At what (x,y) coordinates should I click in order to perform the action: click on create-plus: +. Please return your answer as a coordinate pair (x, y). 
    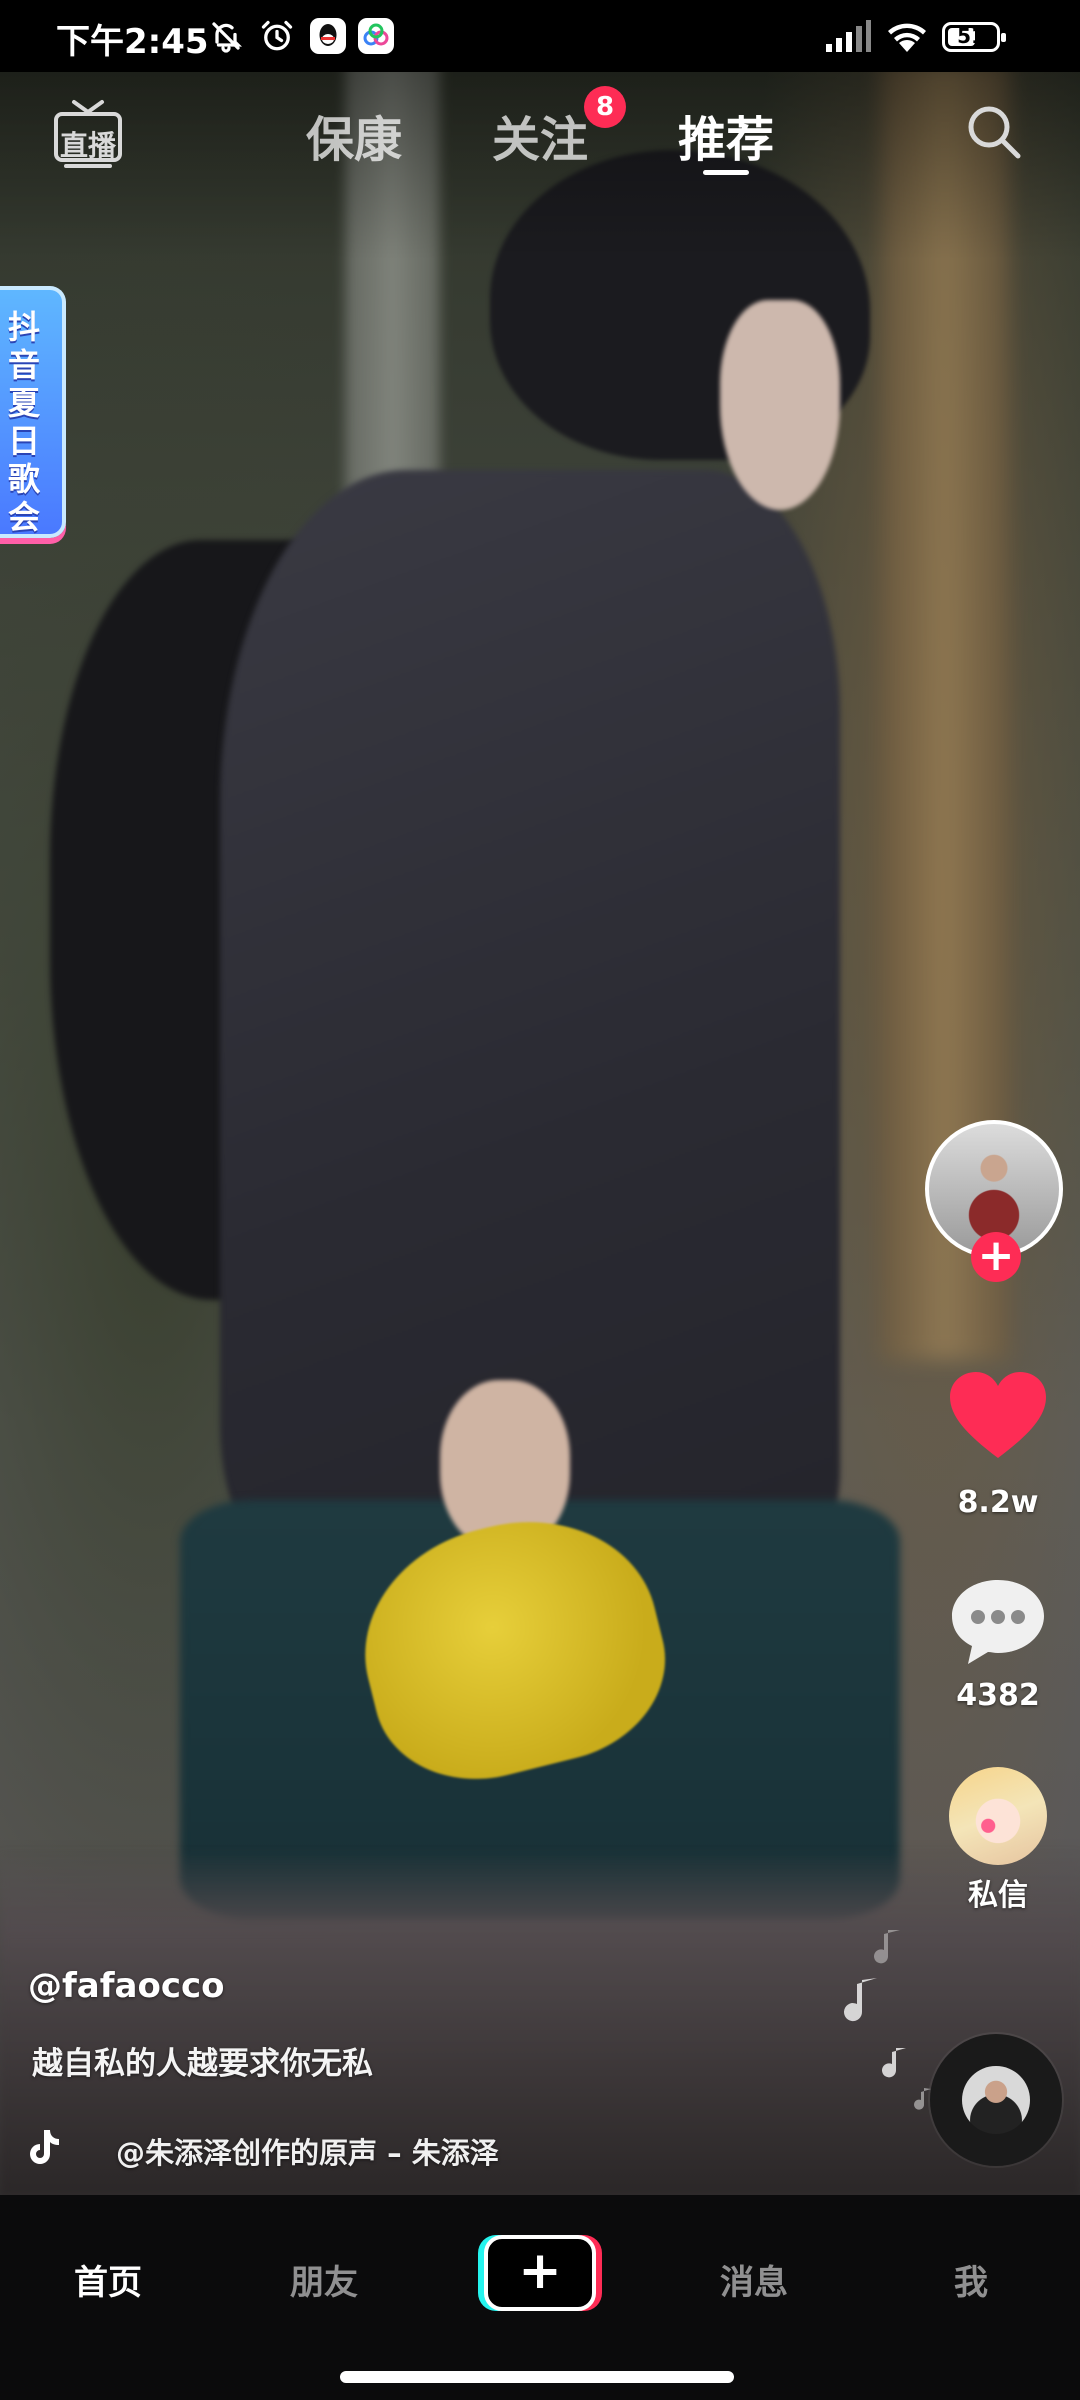
    Looking at the image, I should click on (540, 2271).